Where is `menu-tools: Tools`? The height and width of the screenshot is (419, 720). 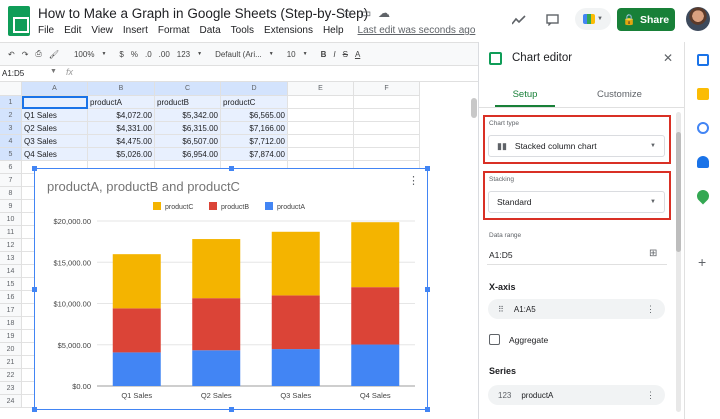
menu-tools: Tools is located at coordinates (242, 30).